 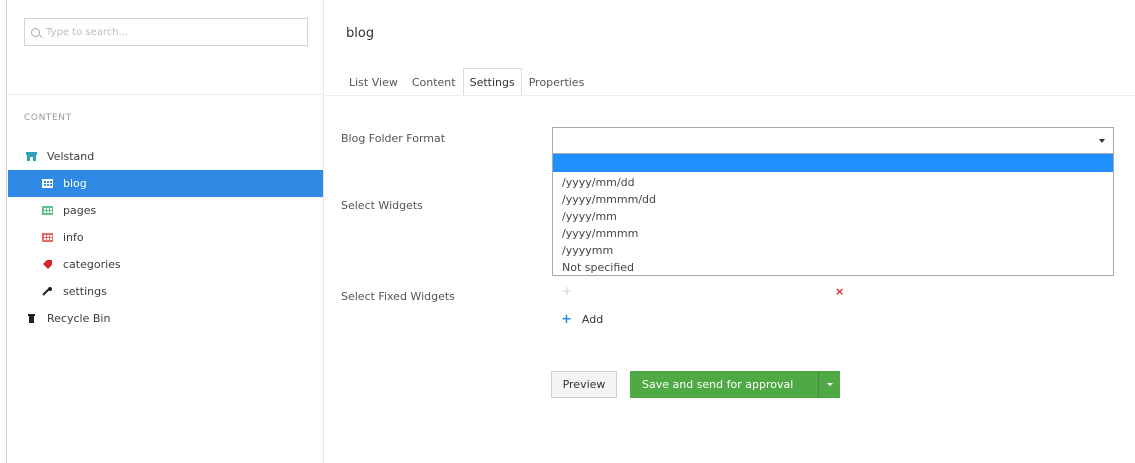 What do you see at coordinates (592, 319) in the screenshot?
I see `add-label: Add` at bounding box center [592, 319].